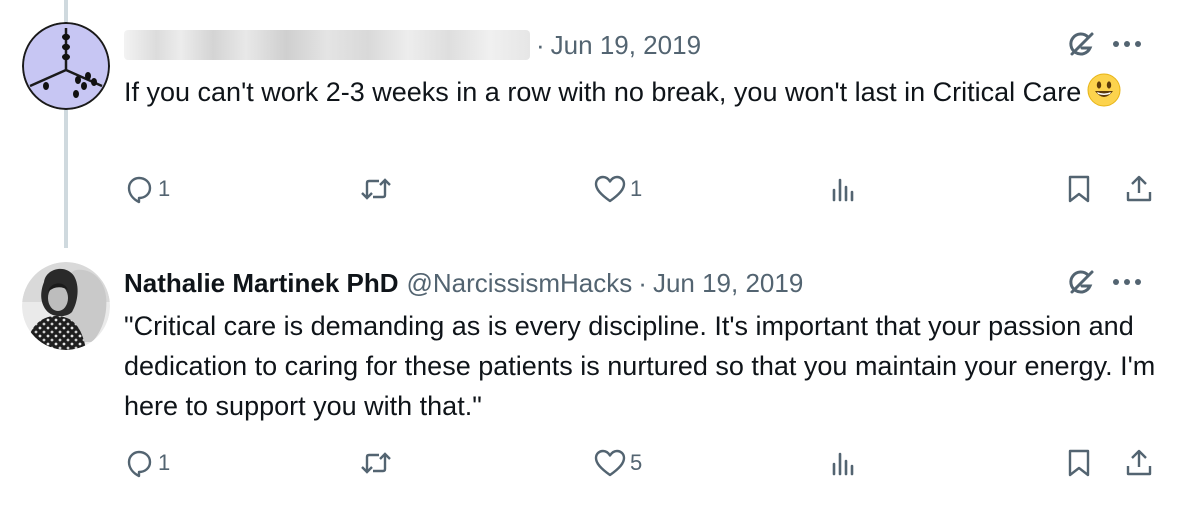 The image size is (1198, 505). What do you see at coordinates (66, 306) in the screenshot?
I see `avatar-photo` at bounding box center [66, 306].